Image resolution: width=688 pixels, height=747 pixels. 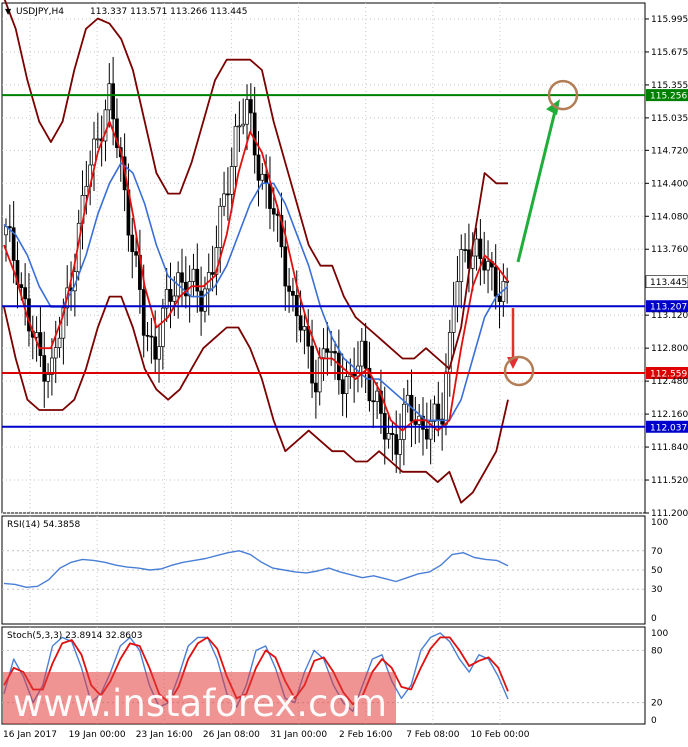 What do you see at coordinates (231, 735) in the screenshot?
I see `x-tick-label: 26 Jan 08:00` at bounding box center [231, 735].